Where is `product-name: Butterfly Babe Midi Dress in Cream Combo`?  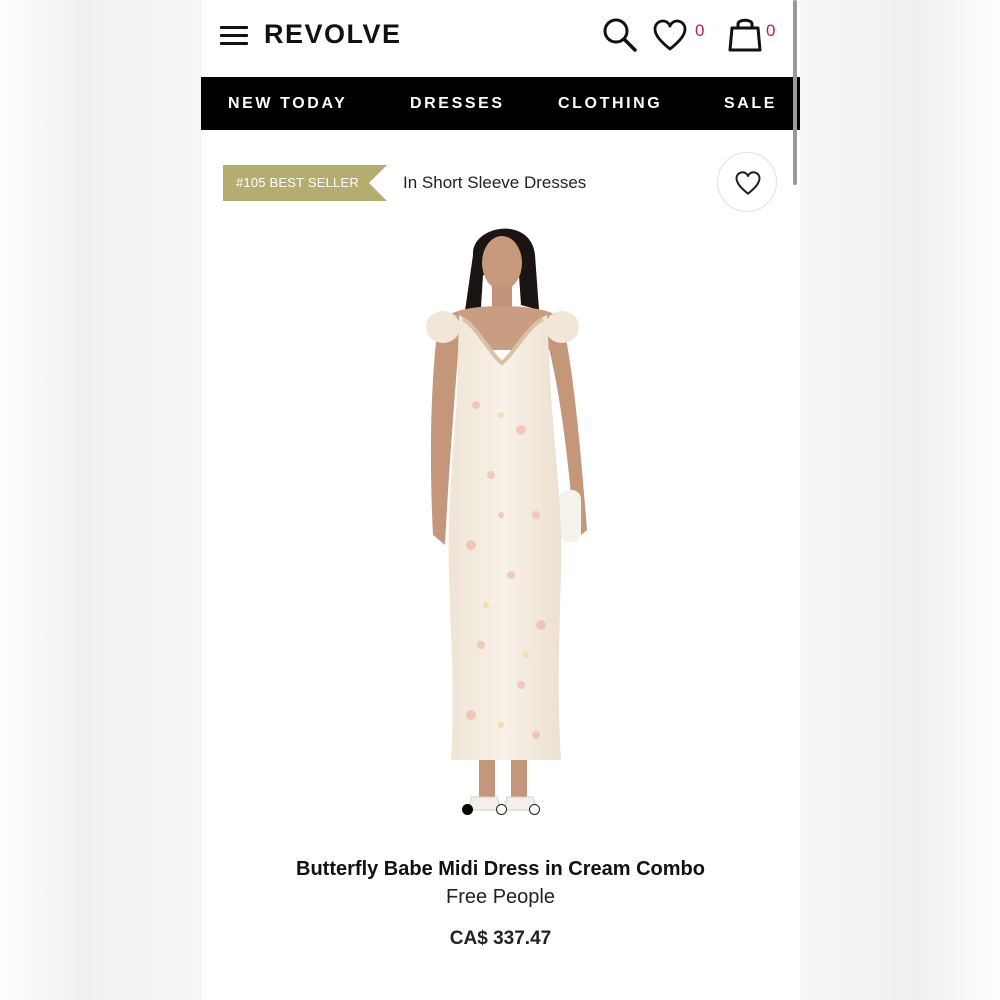 product-name: Butterfly Babe Midi Dress in Cream Combo is located at coordinates (500, 869).